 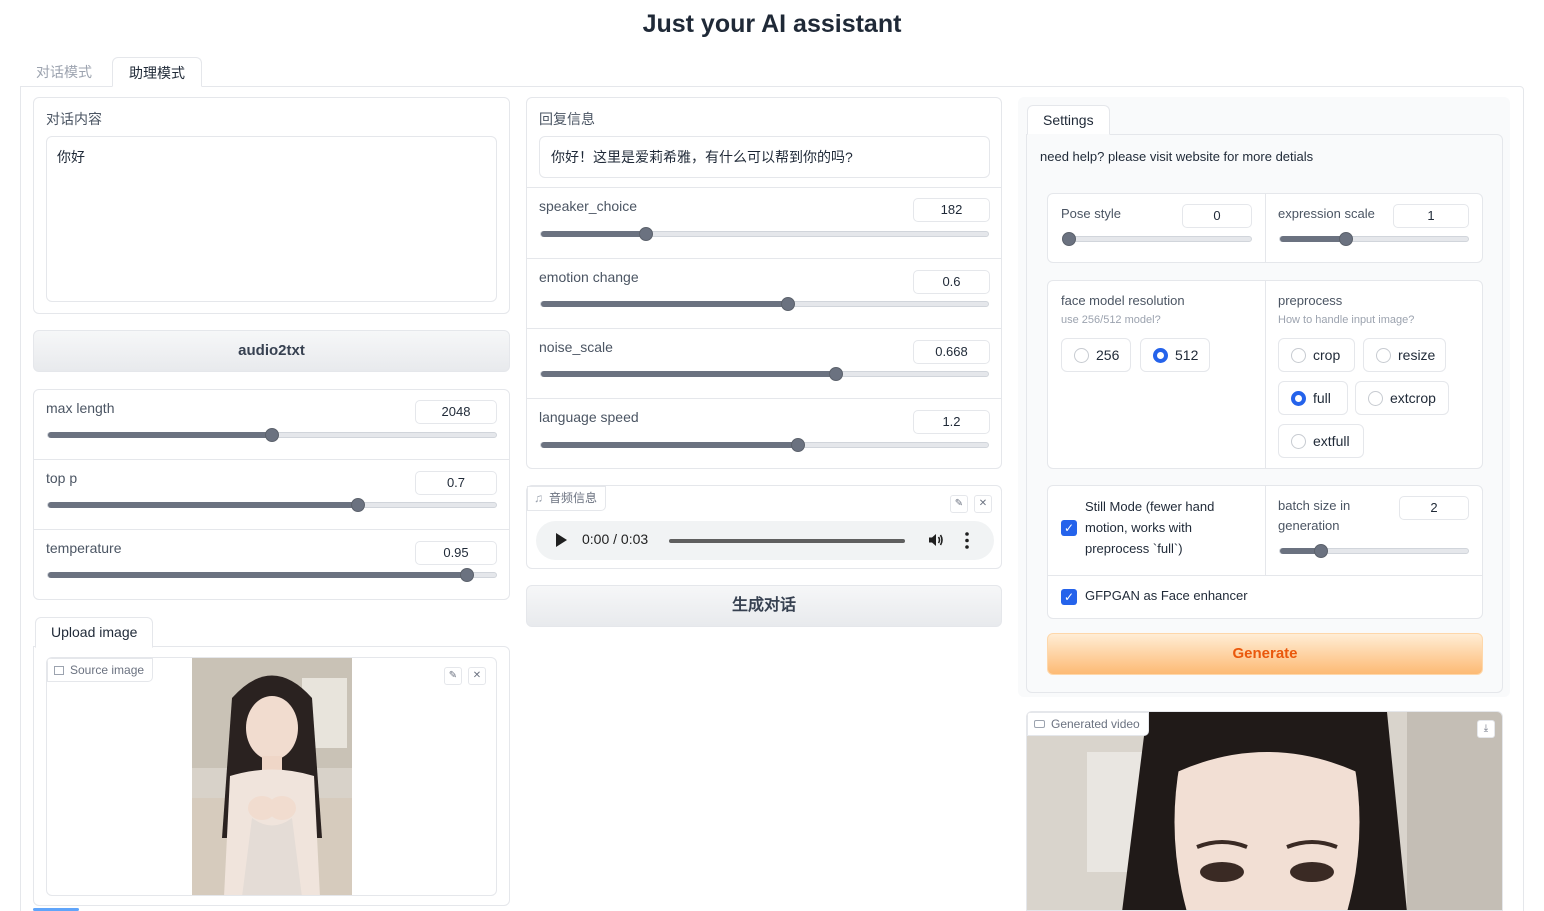 I want to click on top-p-label: top p, so click(x=62, y=478).